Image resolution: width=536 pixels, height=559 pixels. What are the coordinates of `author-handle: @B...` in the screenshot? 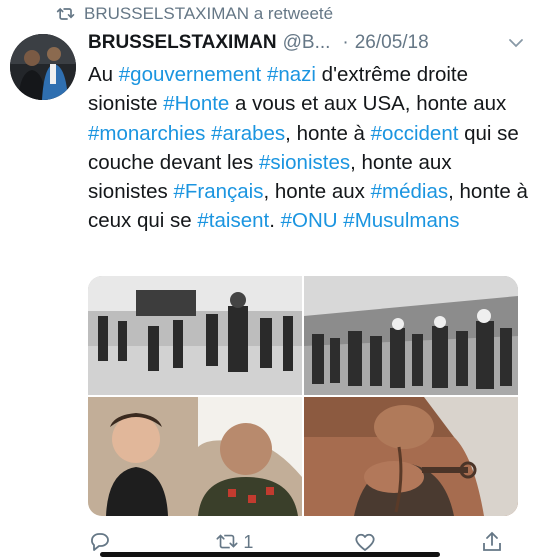 It's located at (307, 43).